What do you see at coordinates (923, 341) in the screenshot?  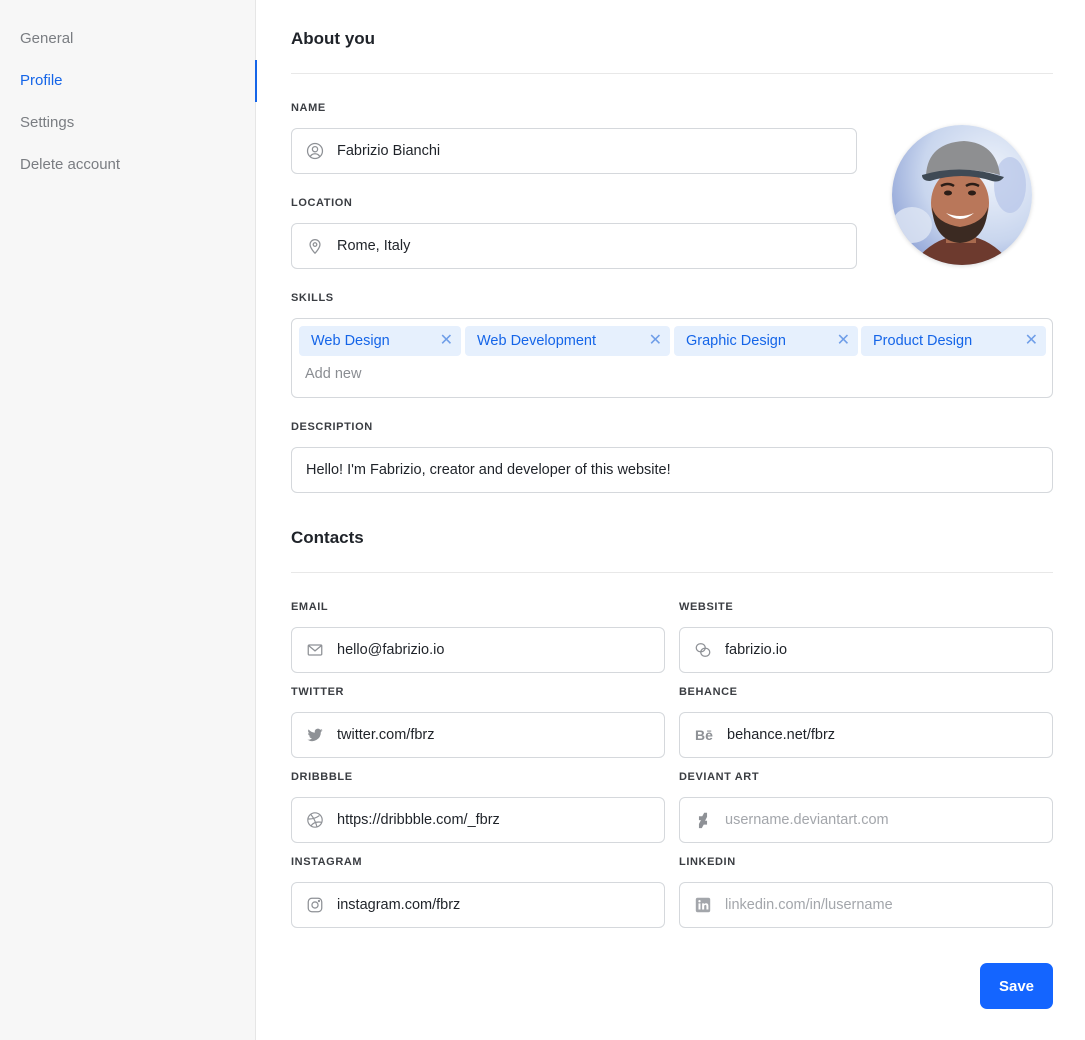 I see `skill-tag-label: Product Design` at bounding box center [923, 341].